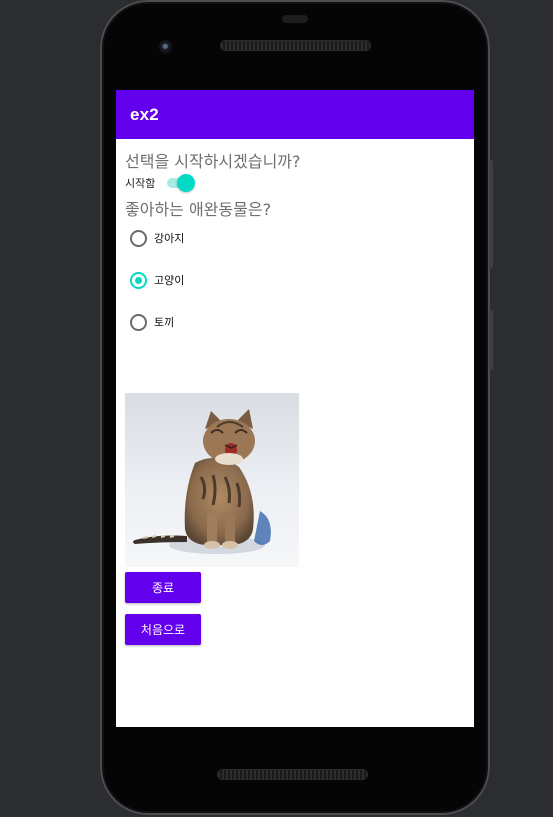 The width and height of the screenshot is (553, 817). What do you see at coordinates (164, 322) in the screenshot?
I see `radio-label-rabbit: 토끼` at bounding box center [164, 322].